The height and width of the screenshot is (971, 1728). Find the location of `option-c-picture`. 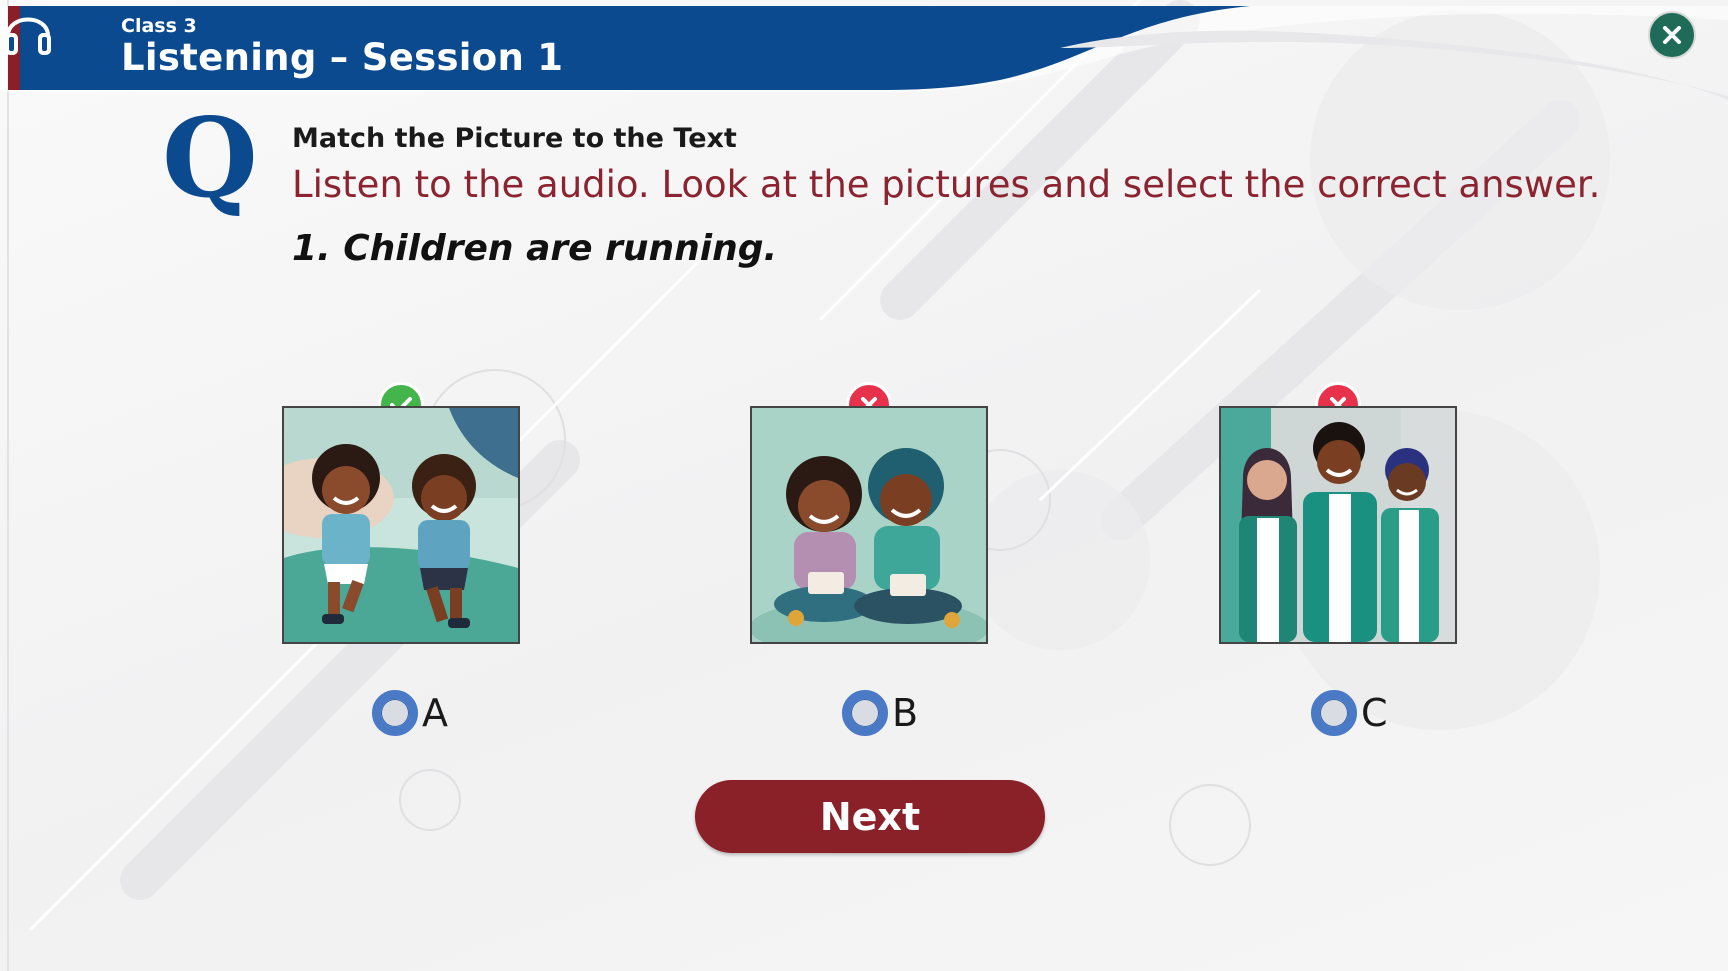

option-c-picture is located at coordinates (1338, 525).